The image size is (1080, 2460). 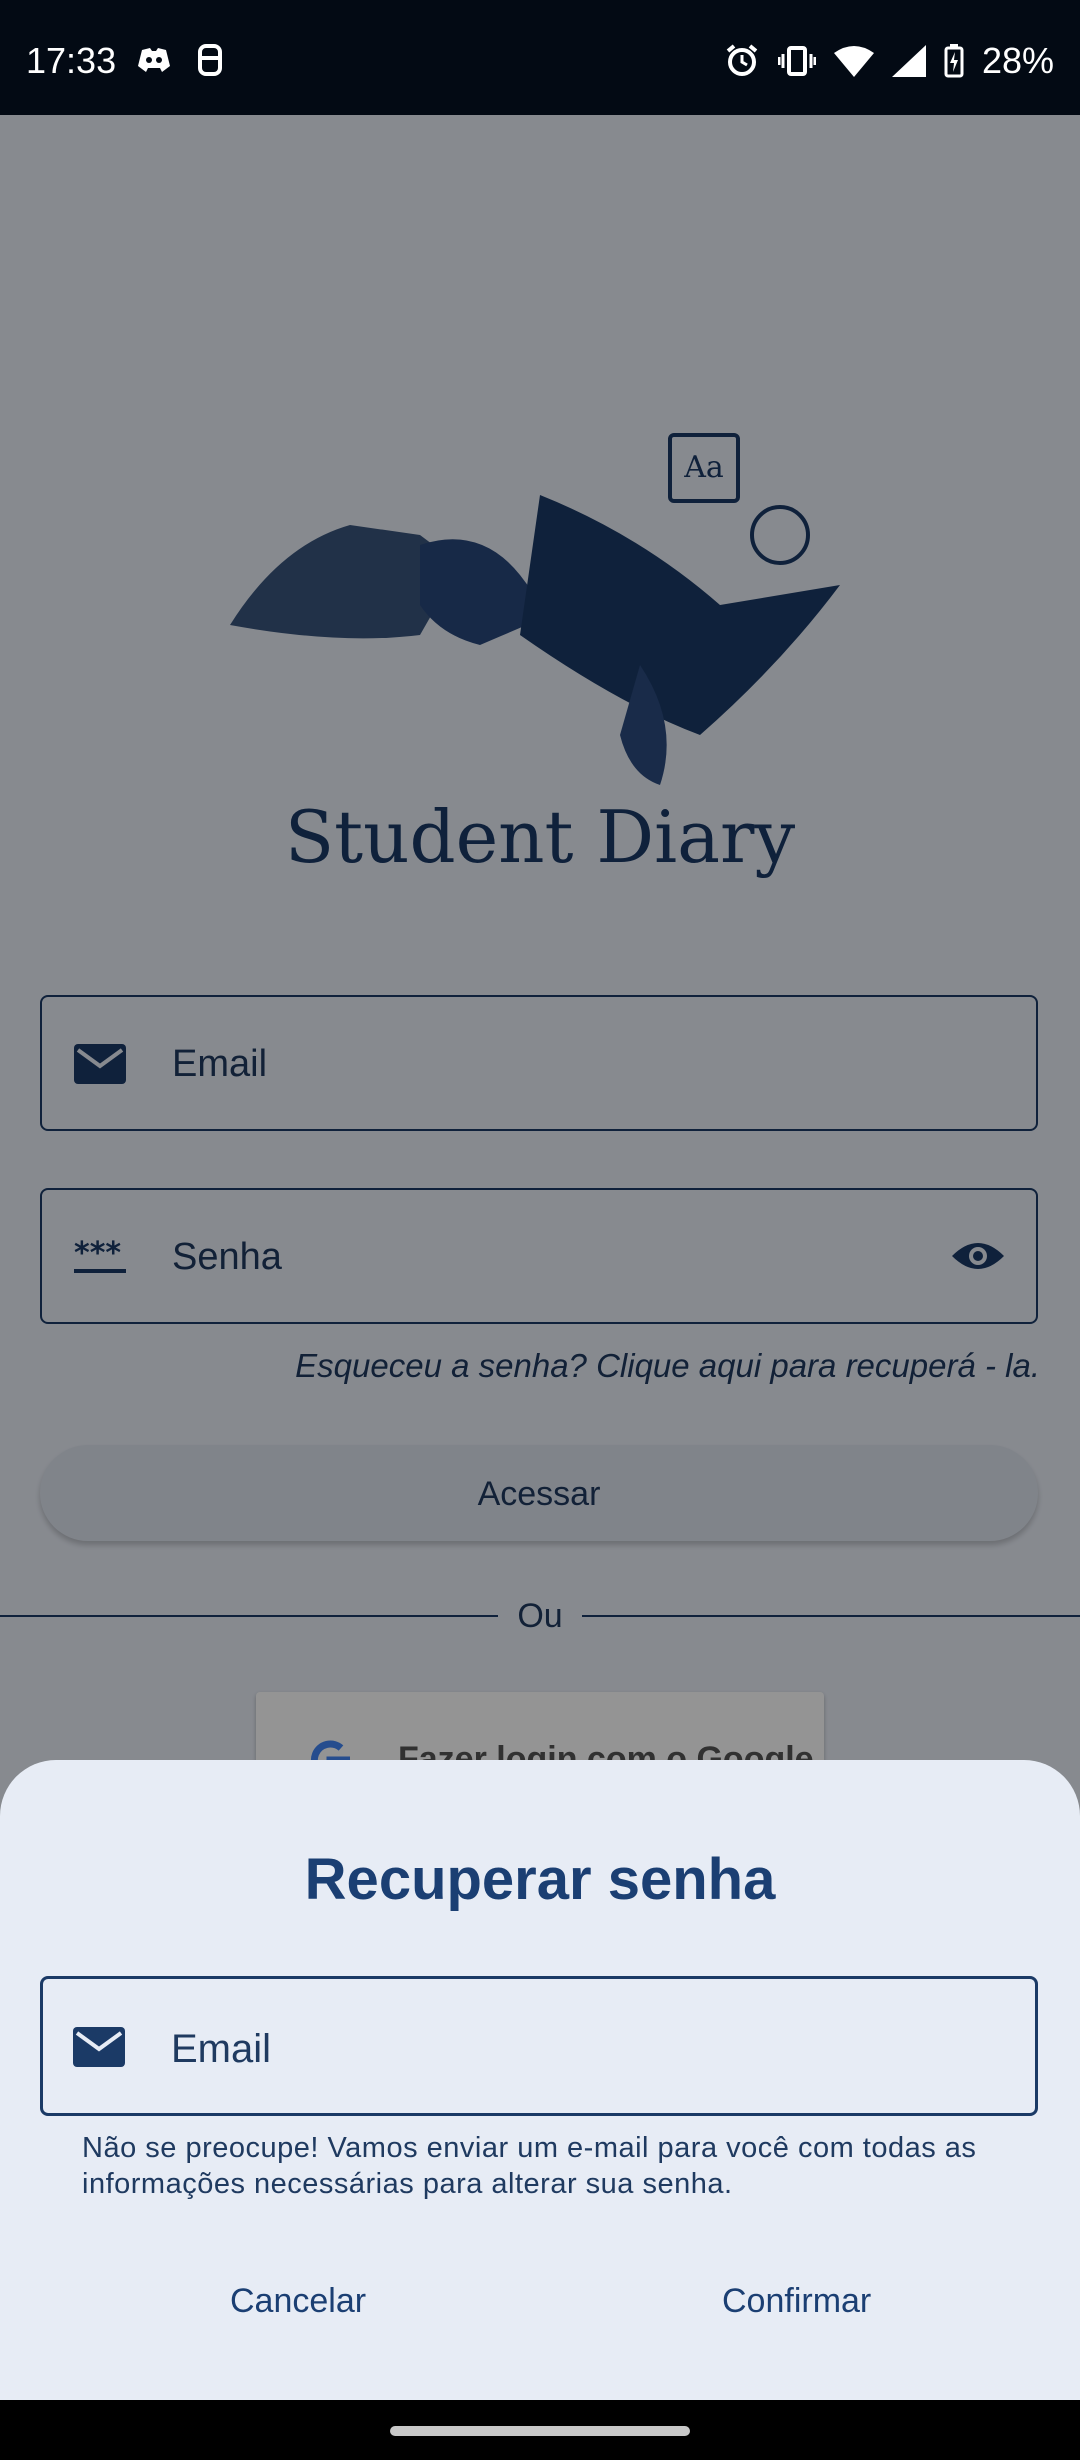 What do you see at coordinates (539, 2046) in the screenshot?
I see `recover-email-field: Email` at bounding box center [539, 2046].